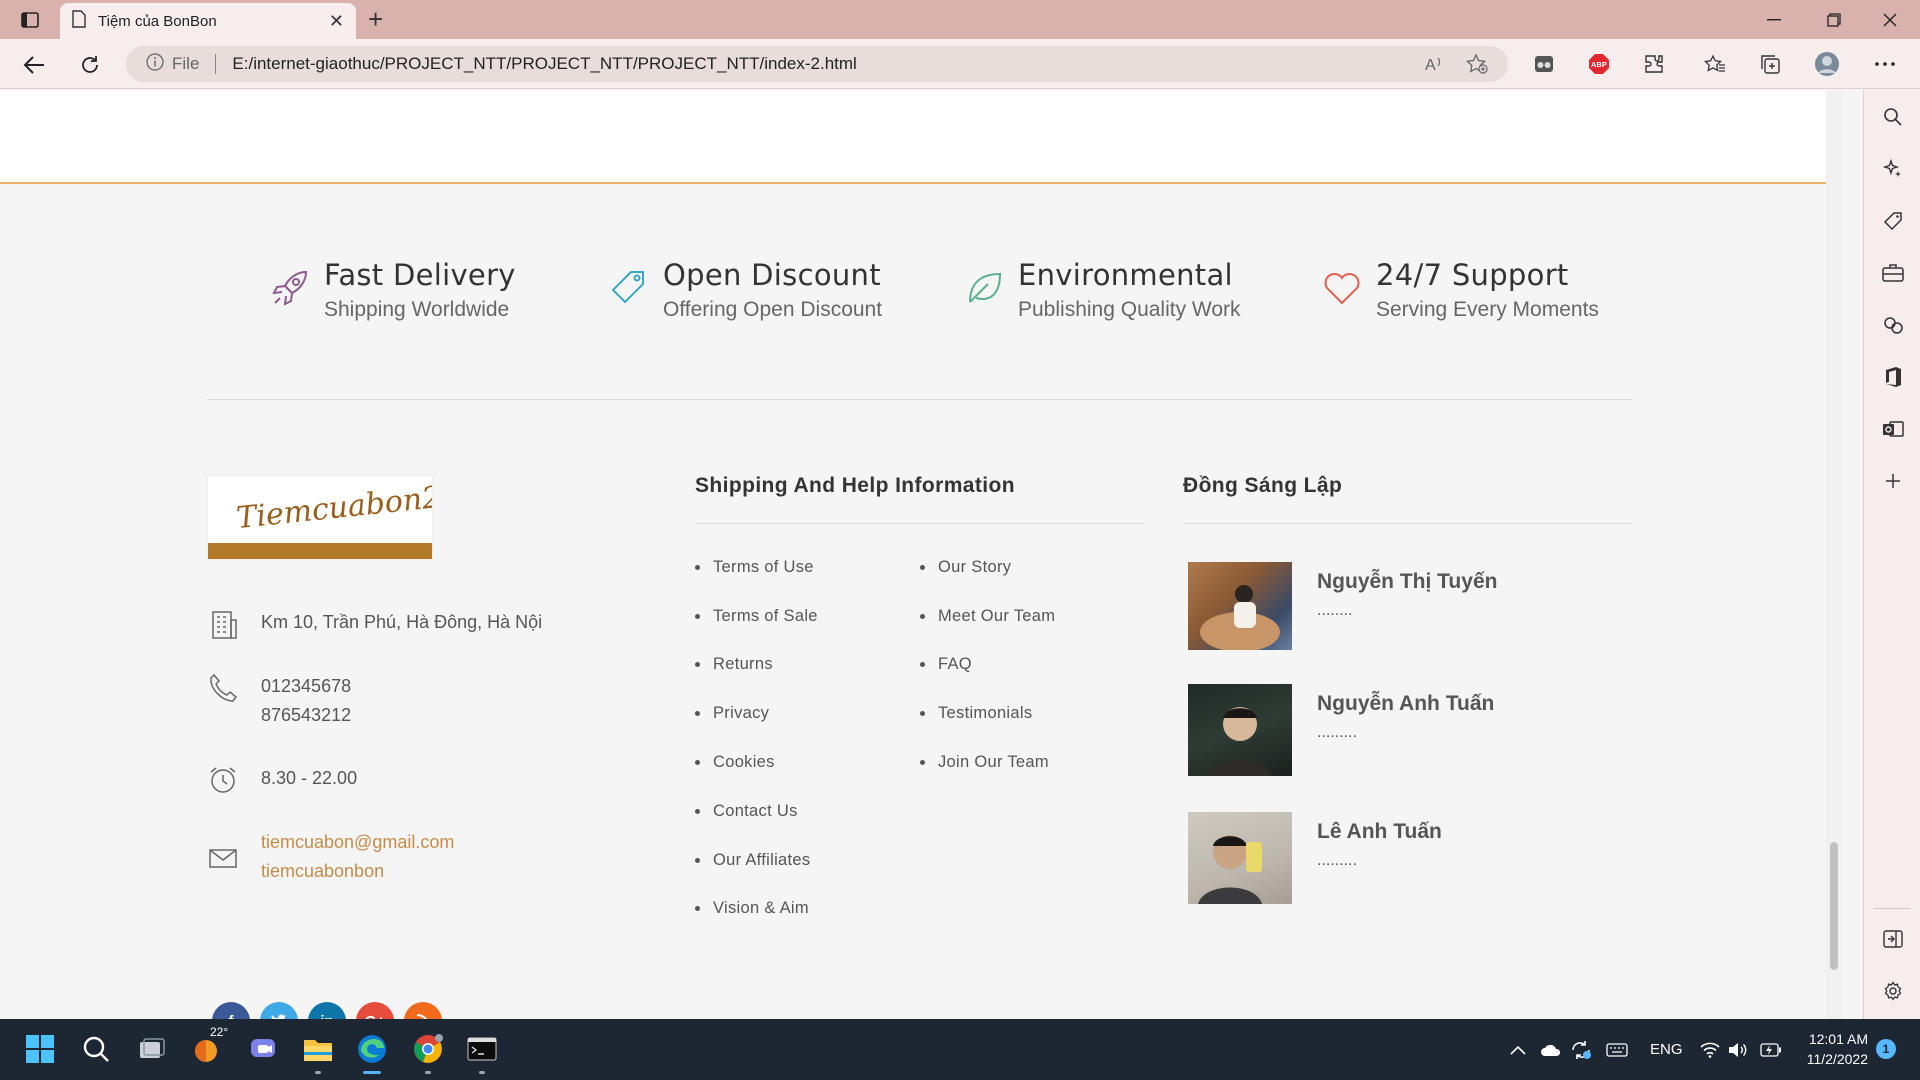 The height and width of the screenshot is (1080, 1920). I want to click on link-vision-aim: Vision & Aim, so click(756, 909).